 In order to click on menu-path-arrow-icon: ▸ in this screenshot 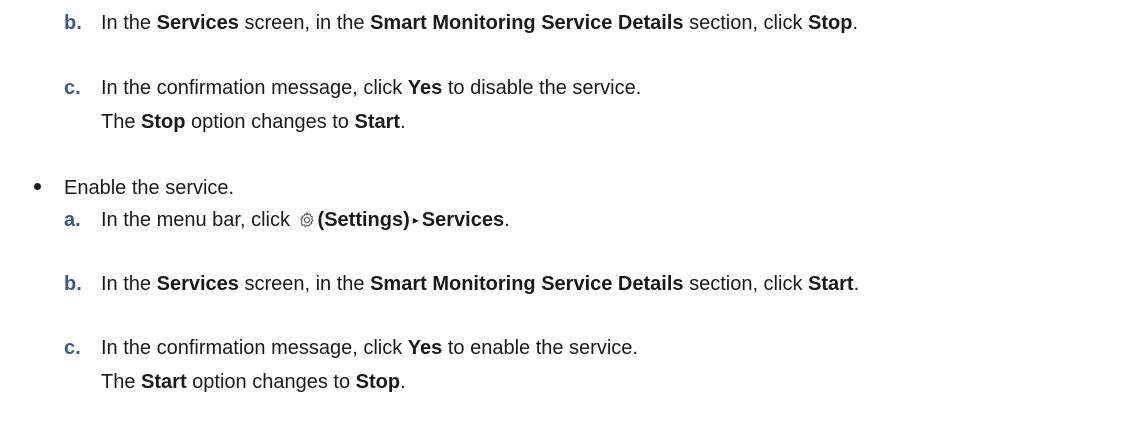, I will do `click(415, 220)`.